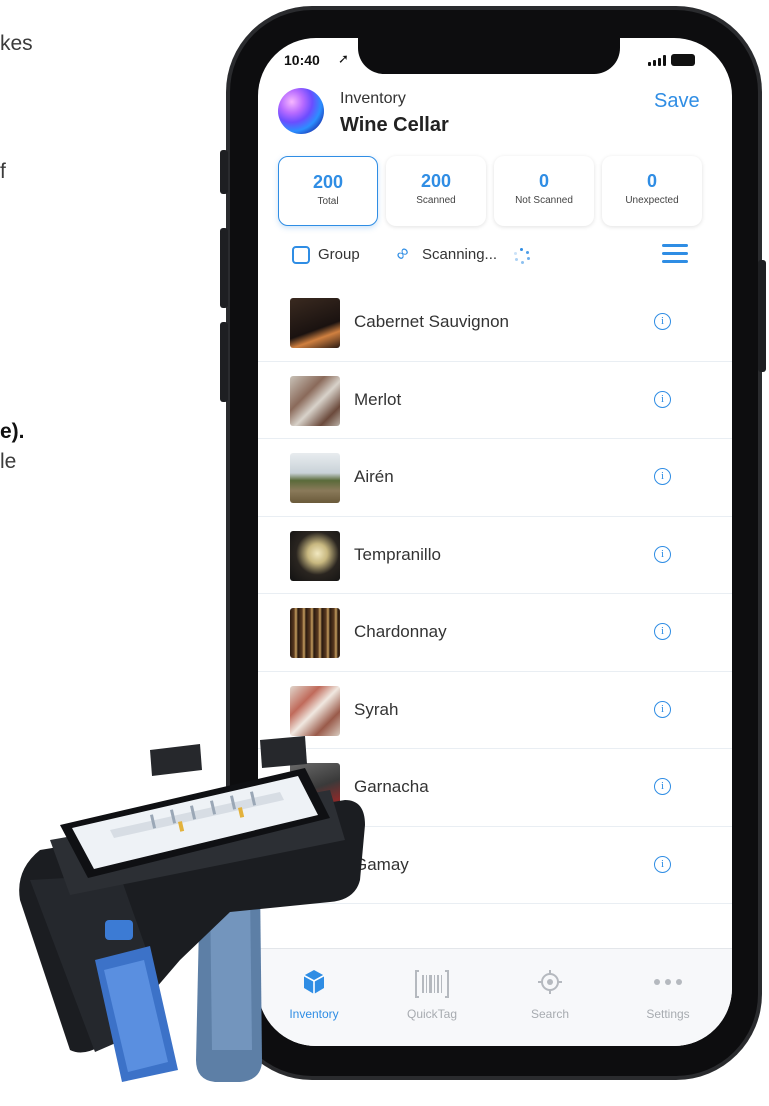 This screenshot has height=1106, width=769. Describe the element at coordinates (8, 461) in the screenshot. I see `side-text-line-4: le` at that location.